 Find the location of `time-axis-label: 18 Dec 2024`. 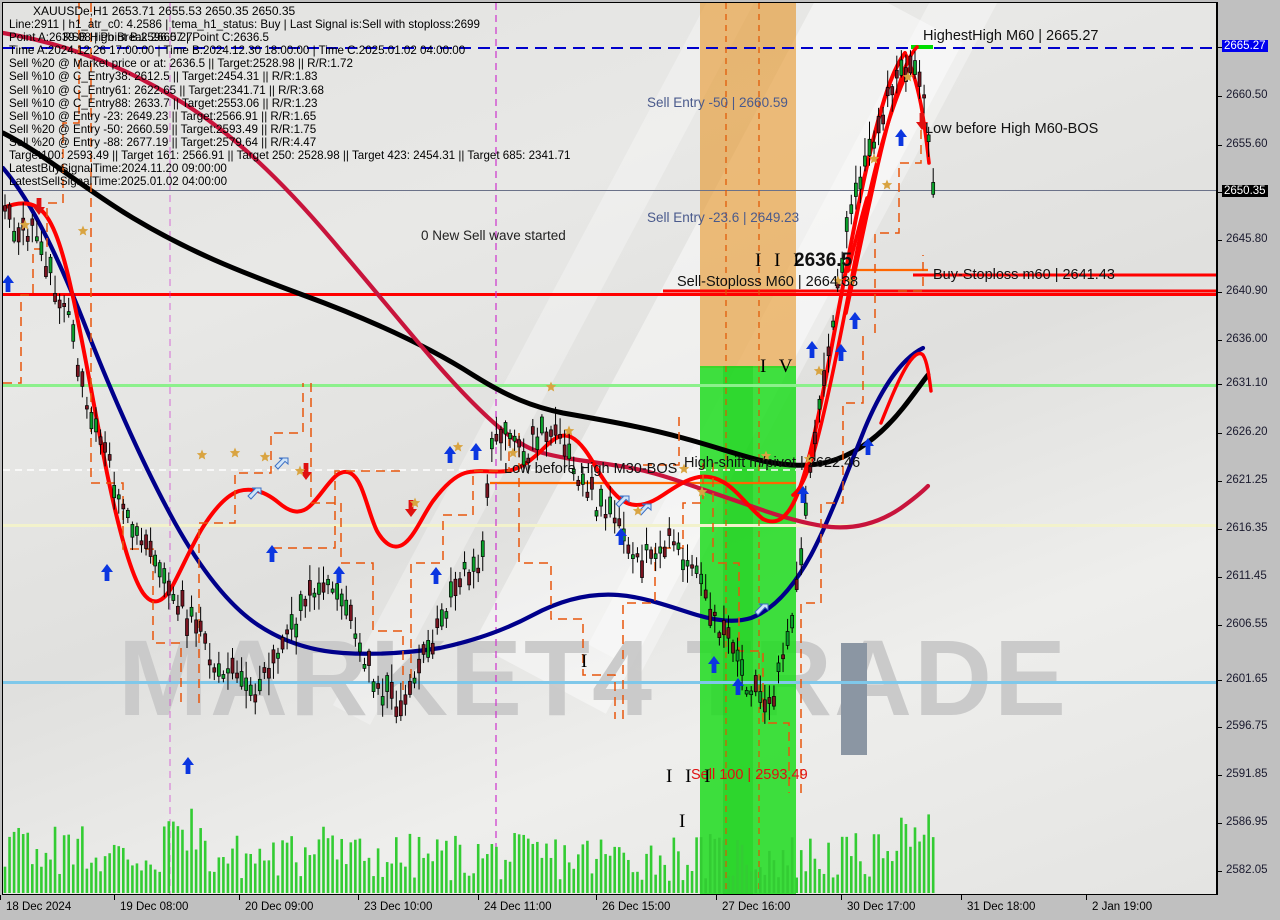

time-axis-label: 18 Dec 2024 is located at coordinates (39, 907).